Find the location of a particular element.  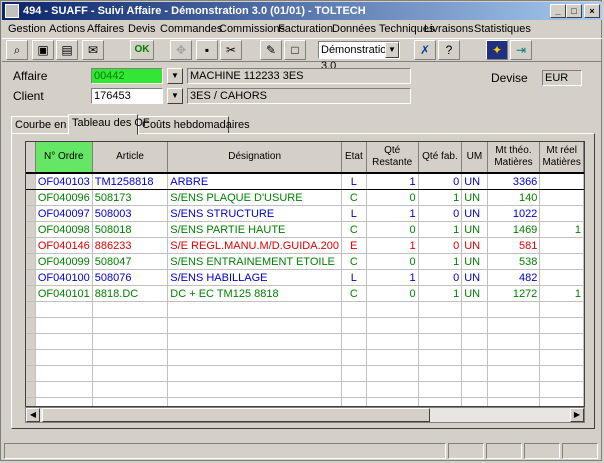

cell-mt-reel is located at coordinates (561, 181).